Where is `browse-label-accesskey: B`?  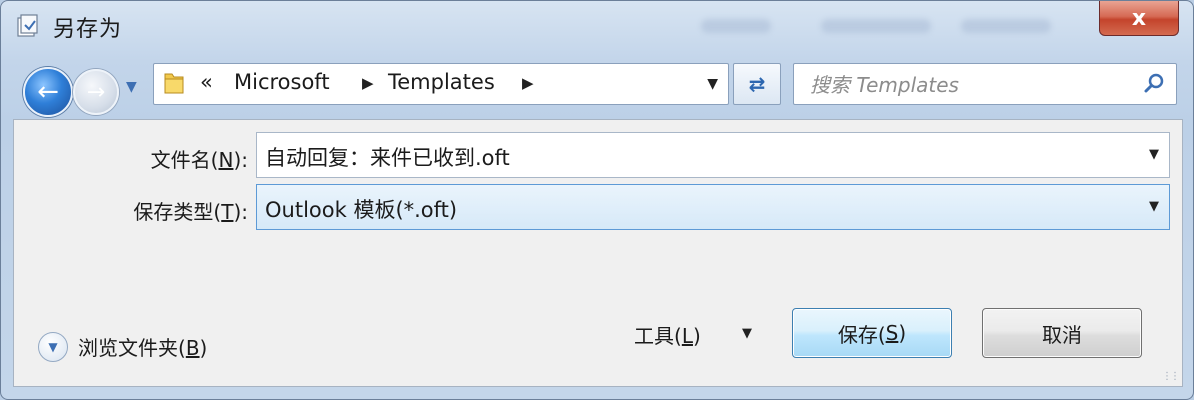
browse-label-accesskey: B is located at coordinates (192, 348).